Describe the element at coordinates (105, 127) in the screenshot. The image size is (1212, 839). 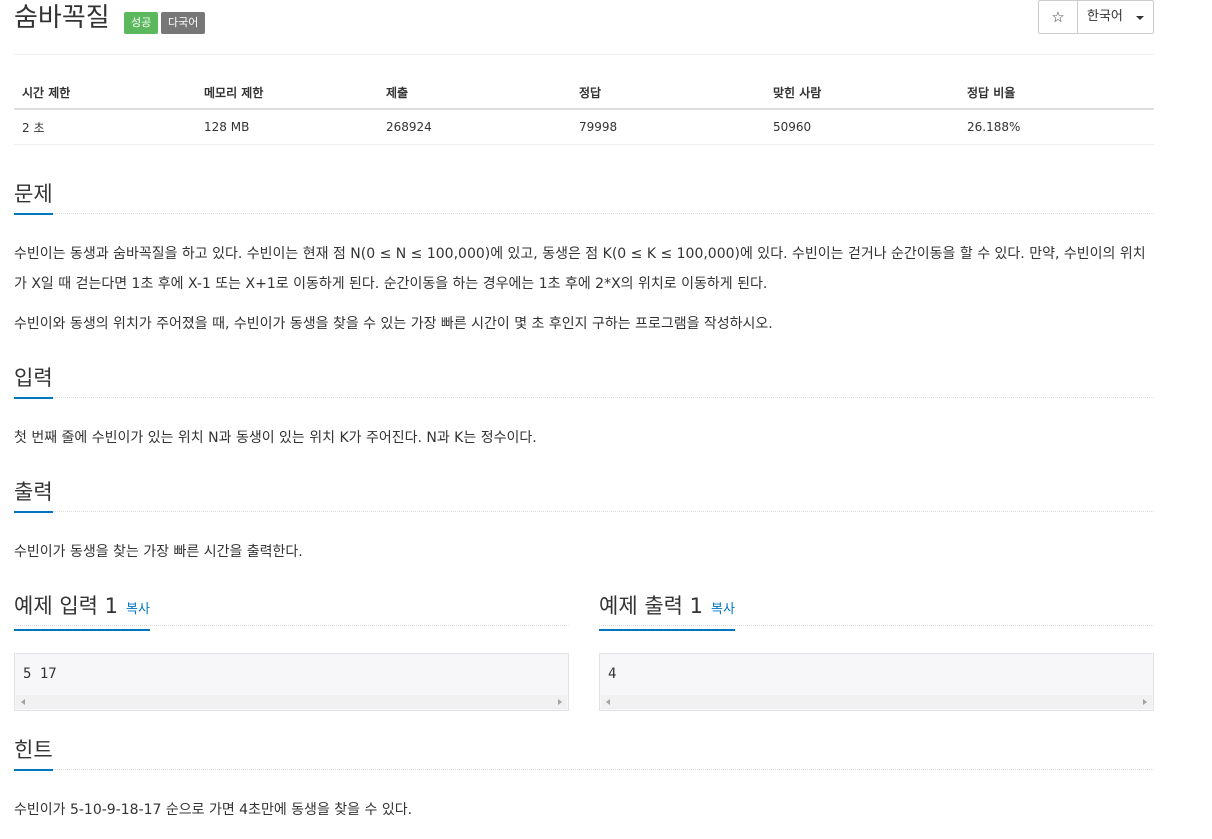
I see `value-time-limit: 2 초` at that location.